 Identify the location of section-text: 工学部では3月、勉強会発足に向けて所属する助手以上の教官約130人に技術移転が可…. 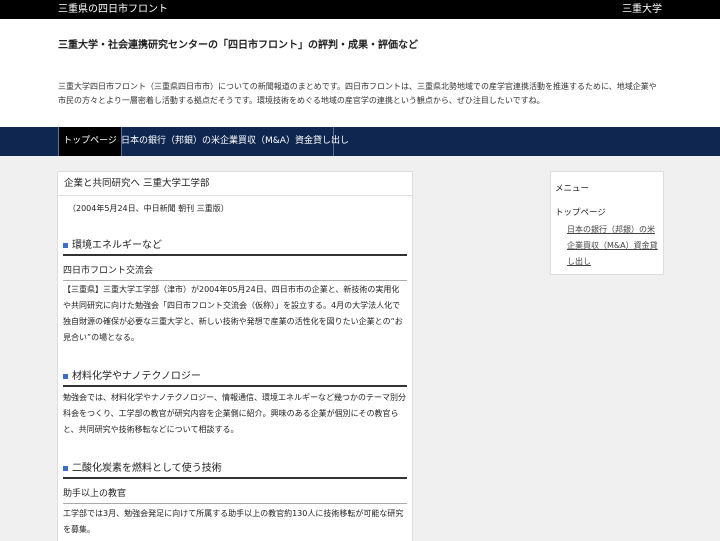
(233, 521).